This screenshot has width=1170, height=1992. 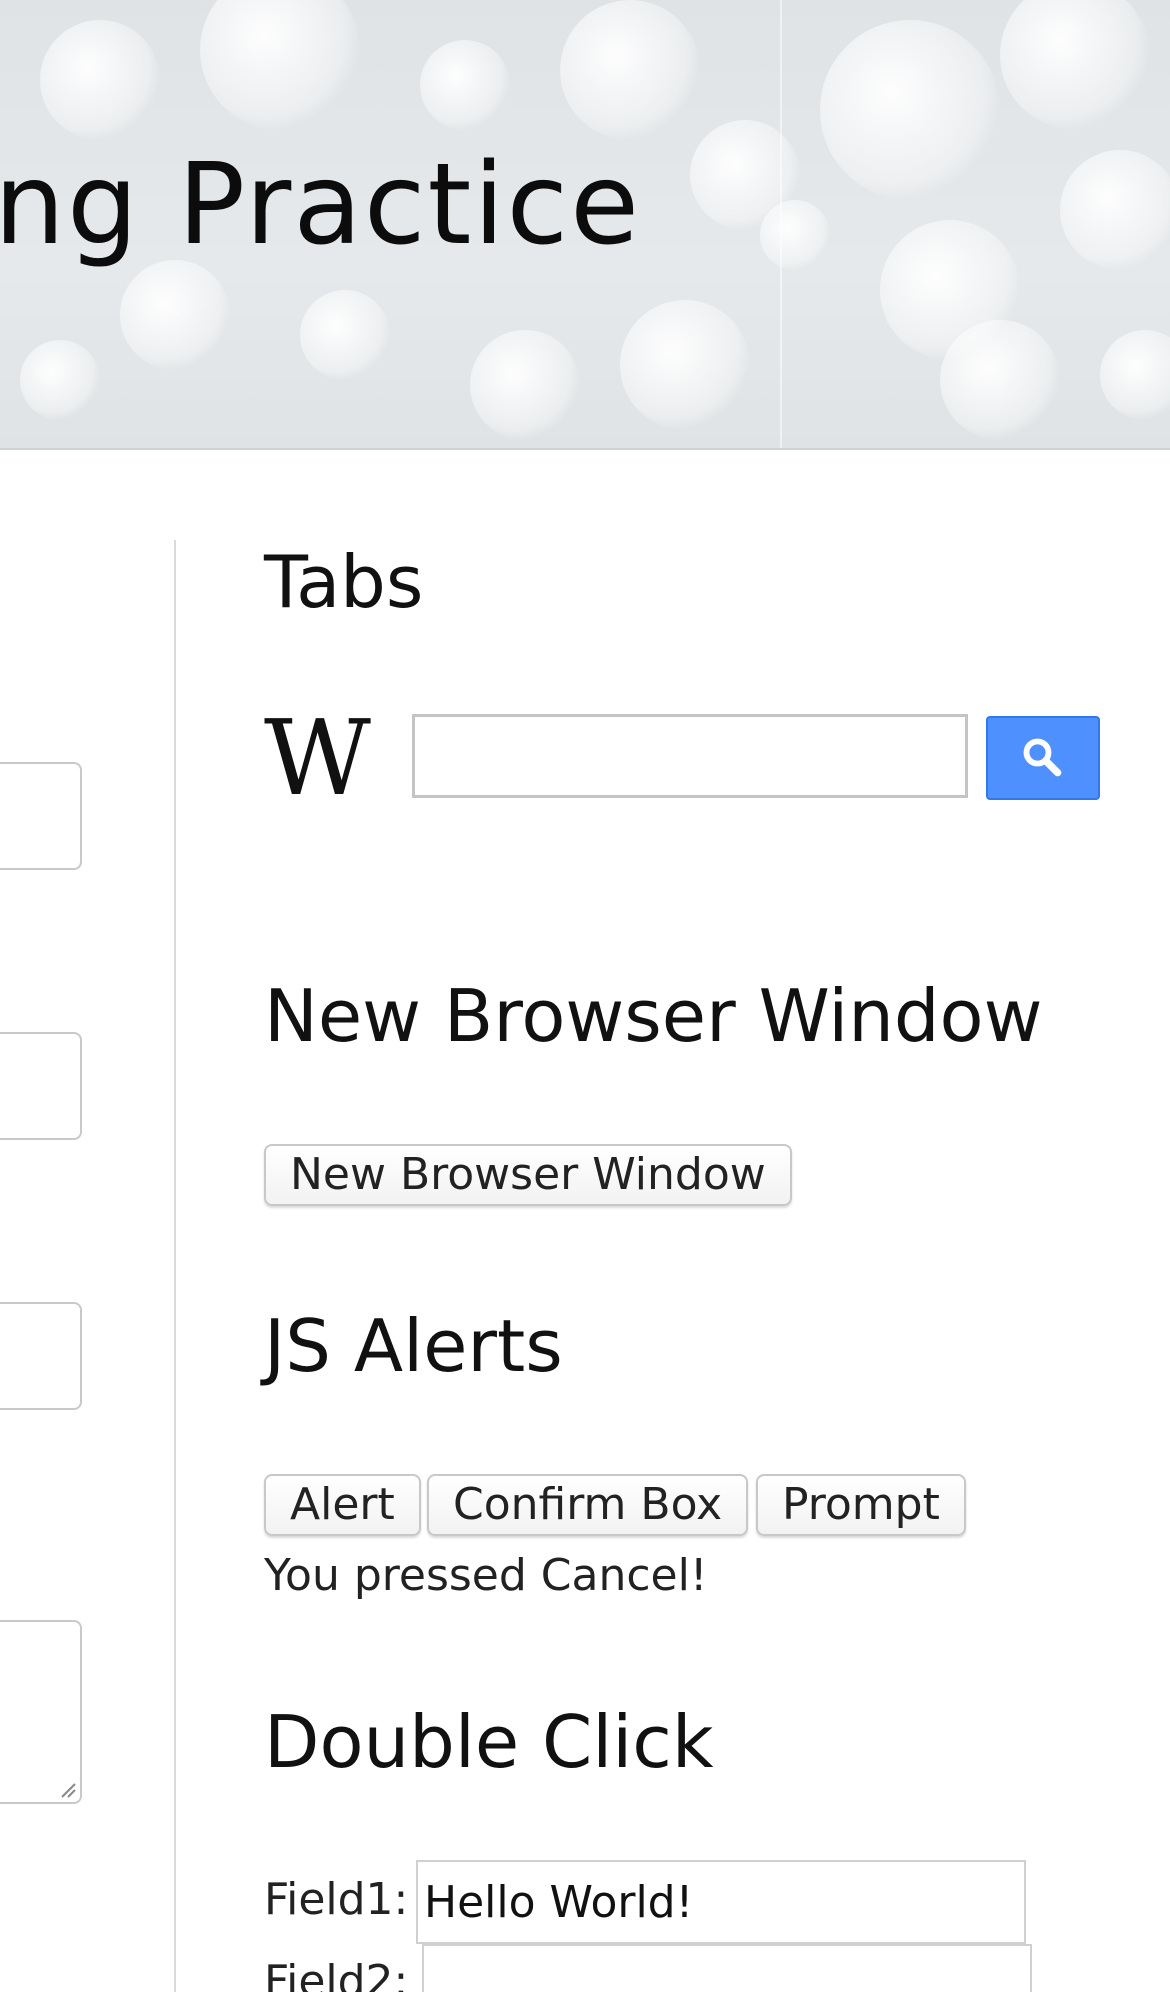 What do you see at coordinates (175, 1266) in the screenshot?
I see `column-divider` at bounding box center [175, 1266].